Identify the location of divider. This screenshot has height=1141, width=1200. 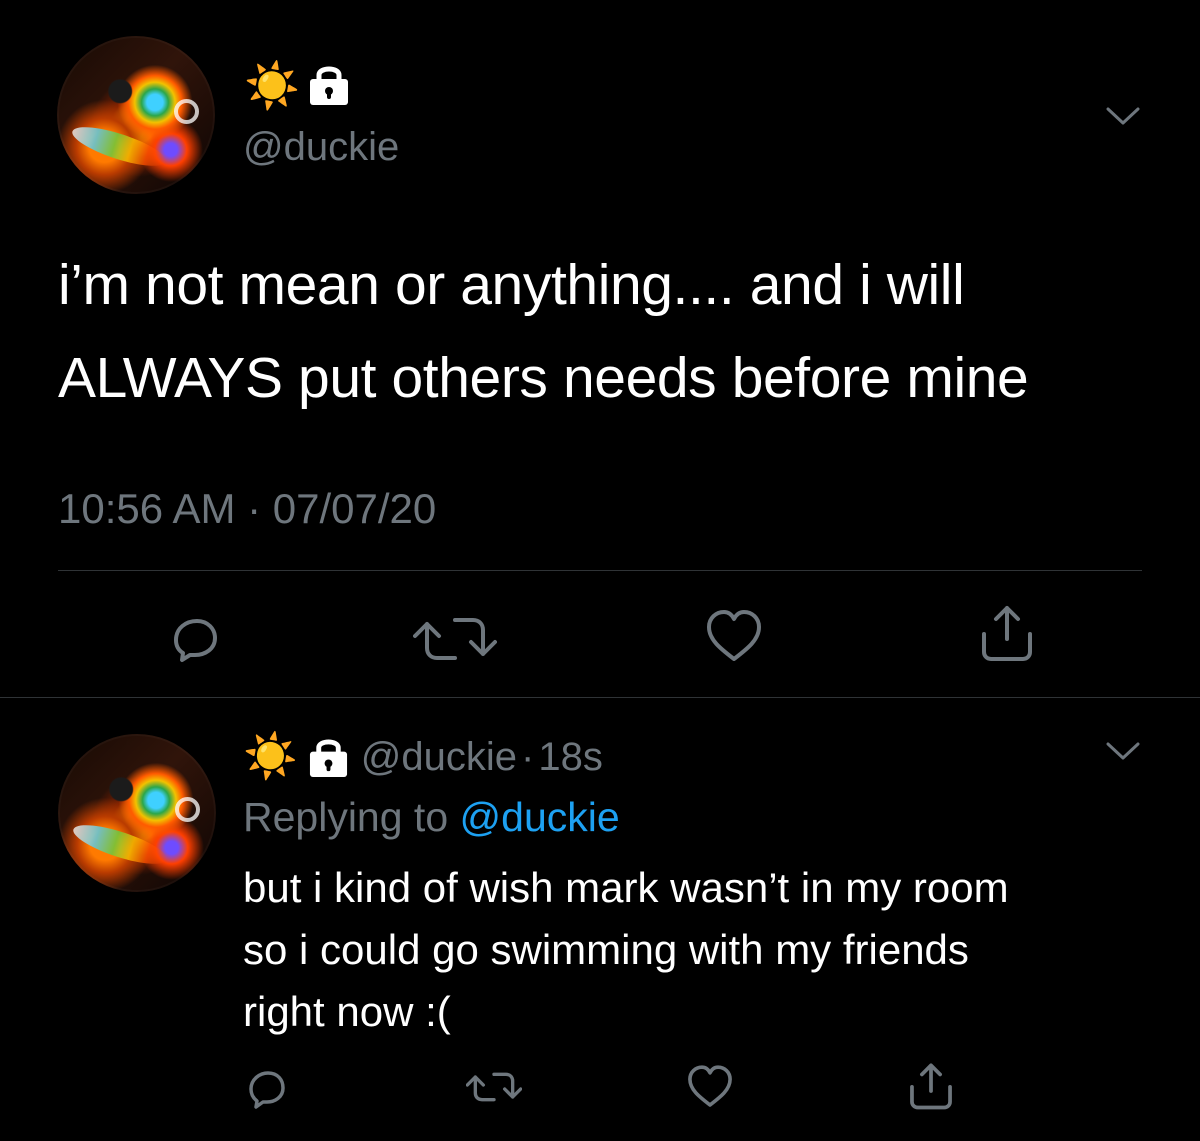
(600, 570).